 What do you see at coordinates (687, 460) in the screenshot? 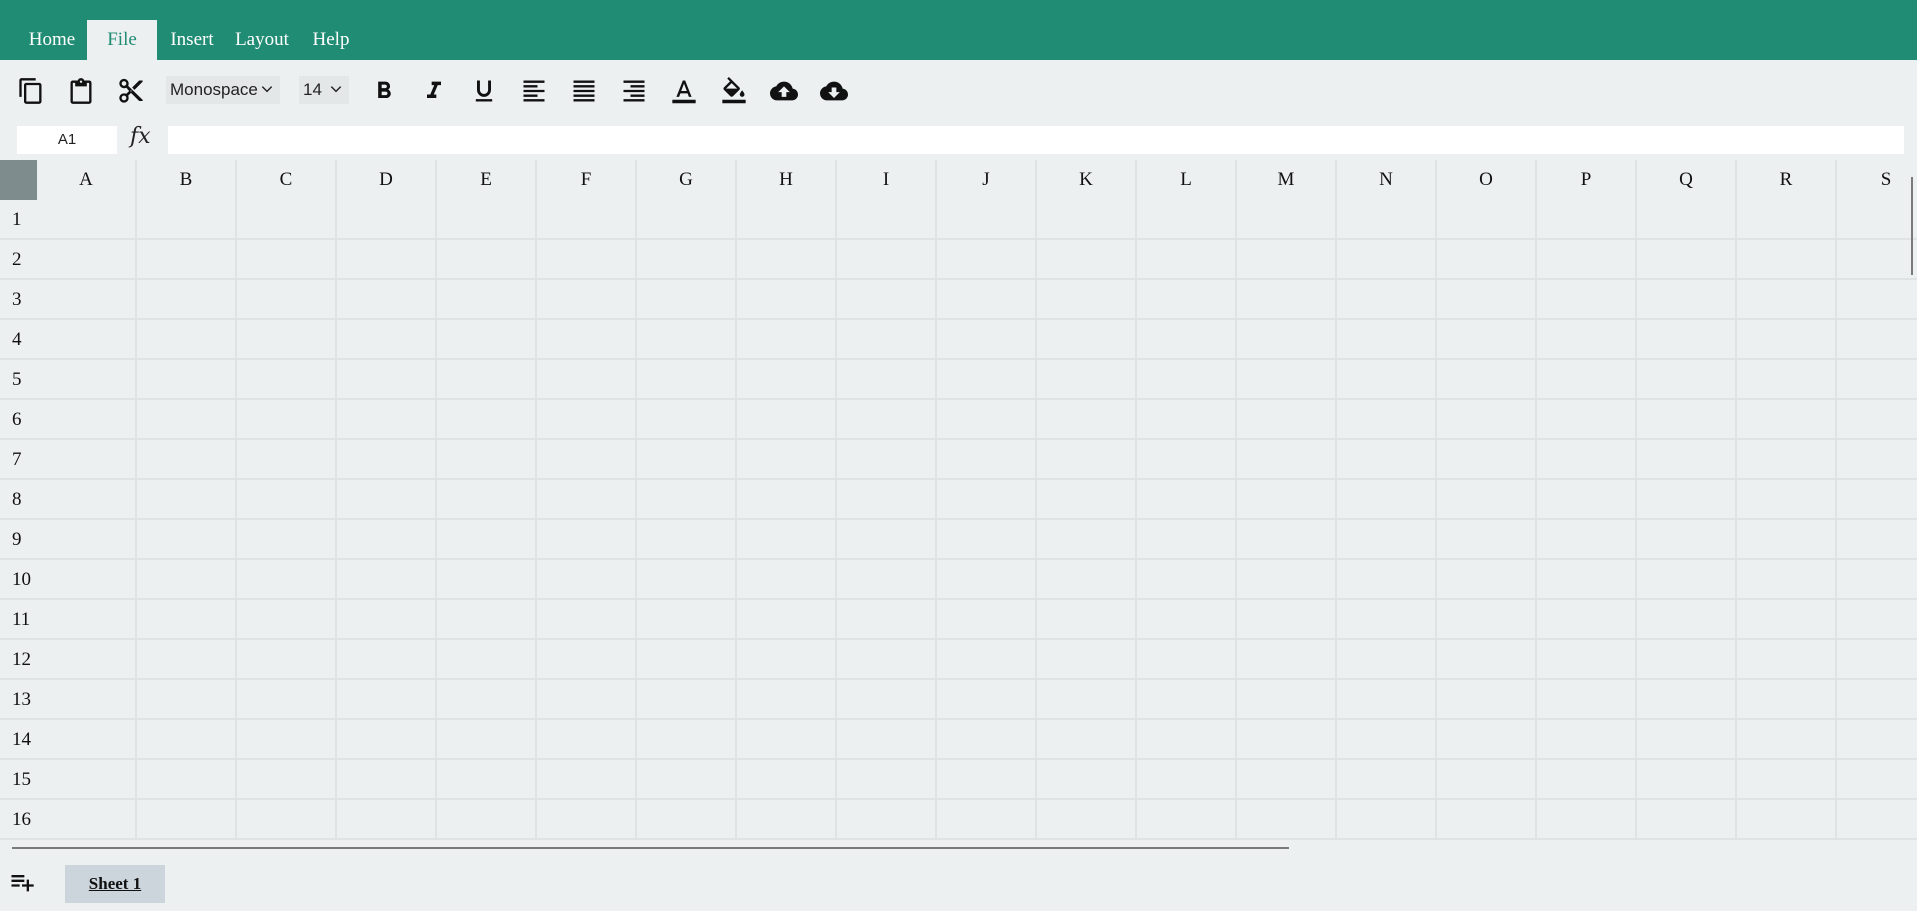
I see `cell-g7` at bounding box center [687, 460].